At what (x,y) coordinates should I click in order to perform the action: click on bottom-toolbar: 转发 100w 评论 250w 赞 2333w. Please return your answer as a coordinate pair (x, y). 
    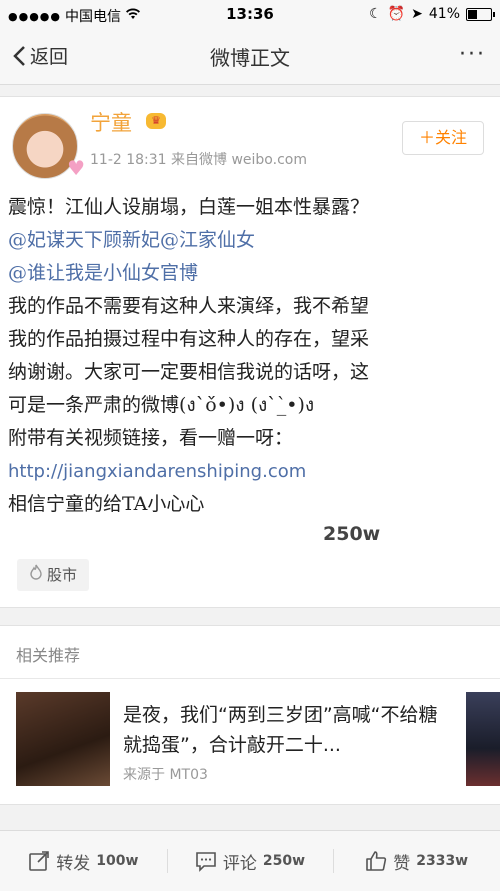
    Looking at the image, I should click on (250, 860).